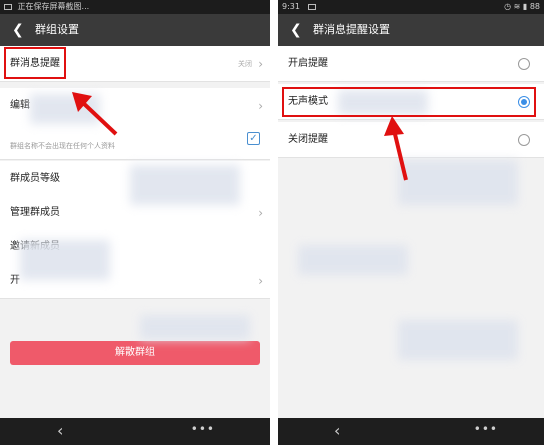 Image resolution: width=544 pixels, height=445 pixels. Describe the element at coordinates (411, 7) in the screenshot. I see `status-bar: 9:31 ◷ ≋ ▮ 88` at that location.